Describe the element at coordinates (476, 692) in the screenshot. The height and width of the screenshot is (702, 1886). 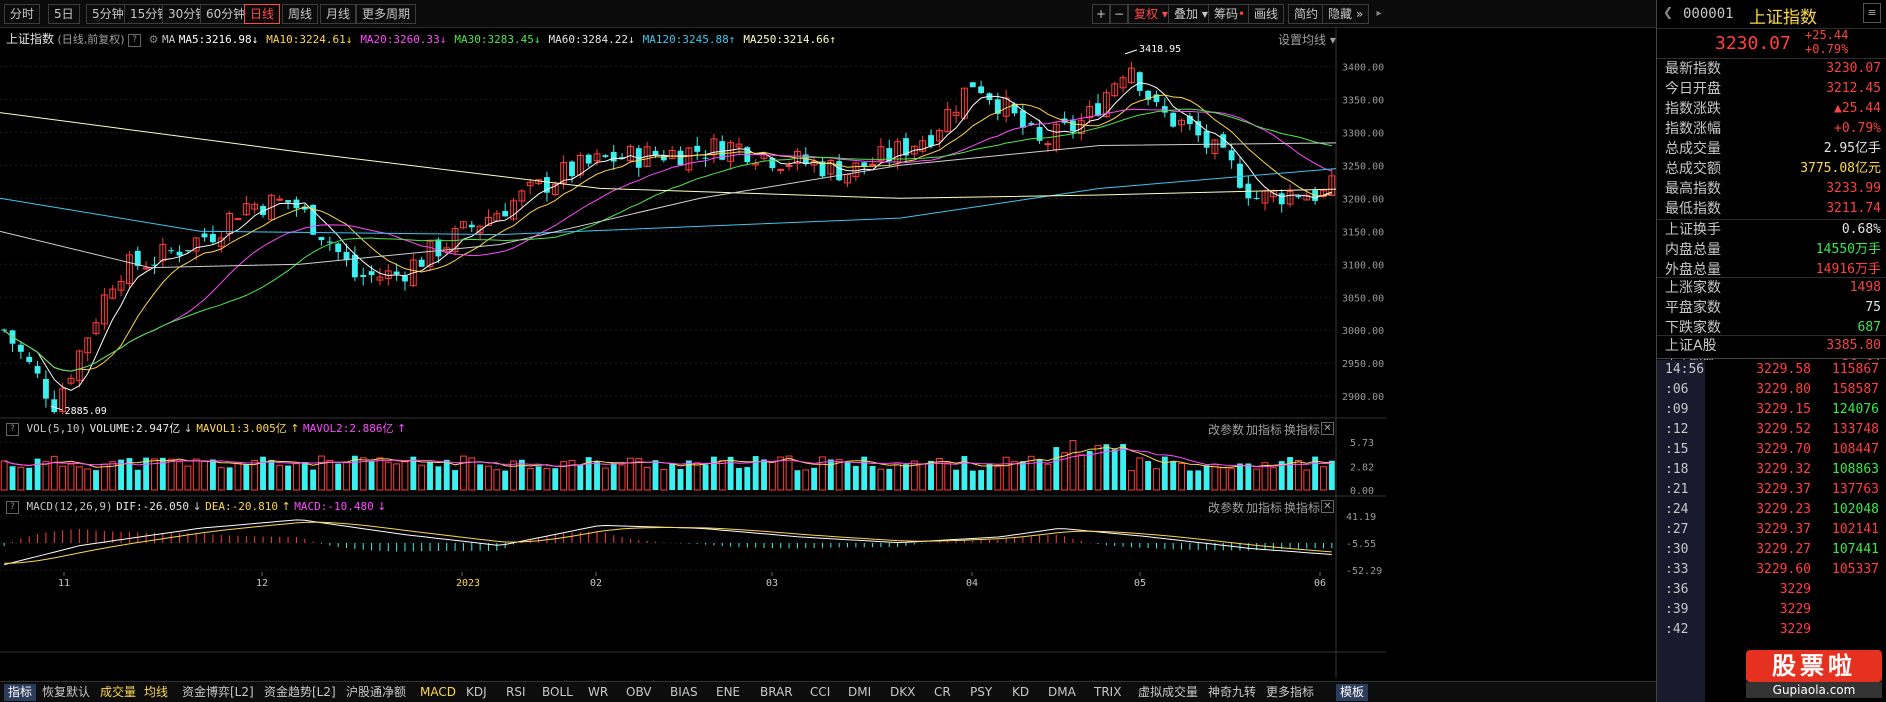
I see `indicator-tab: KDJ` at that location.